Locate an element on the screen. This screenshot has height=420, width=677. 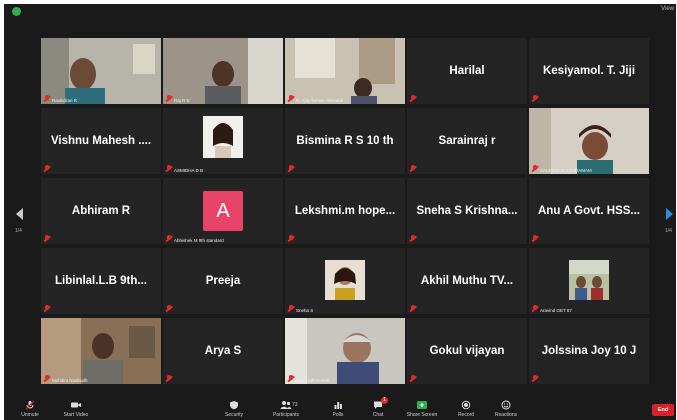
share-screen-button: Share Screen is located at coordinates (422, 409).